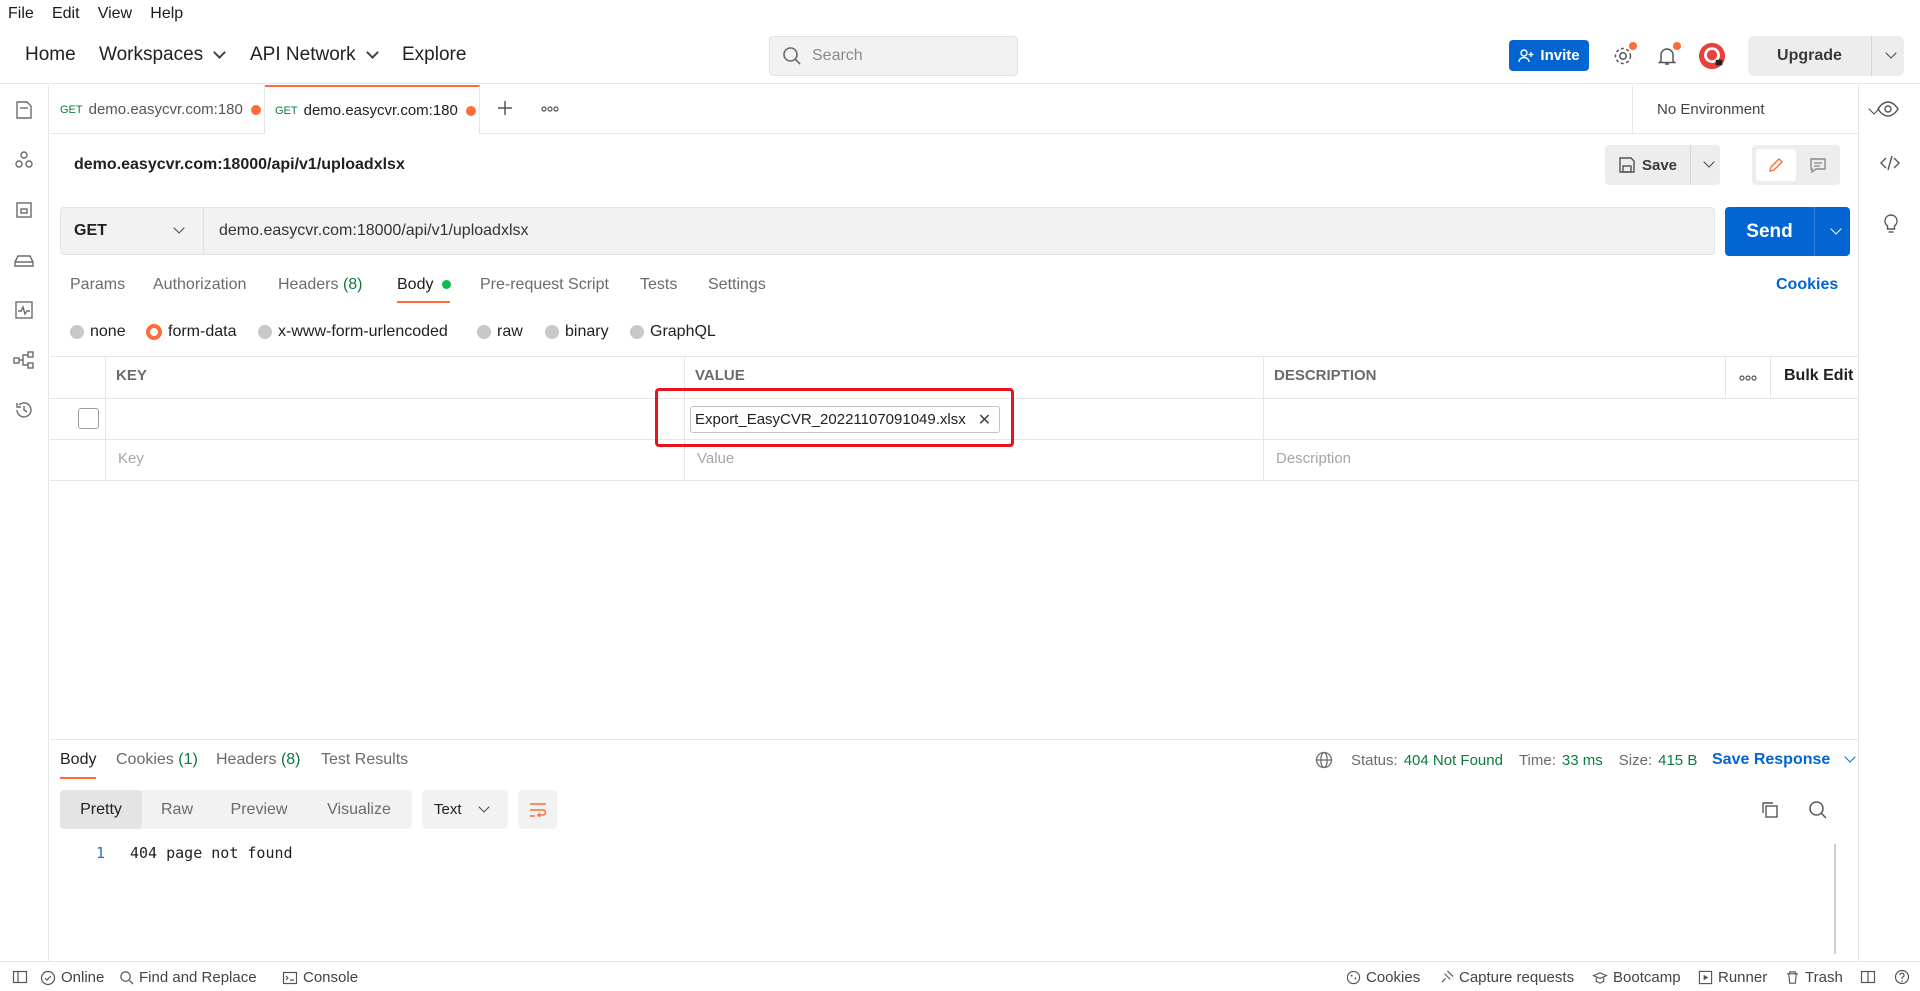  I want to click on eye-icon, so click(1888, 109).